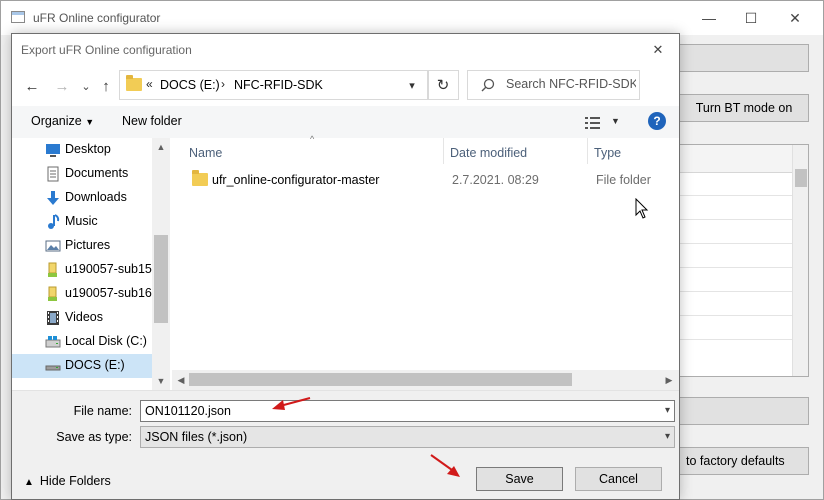  I want to click on grid-header, so click(736, 159).